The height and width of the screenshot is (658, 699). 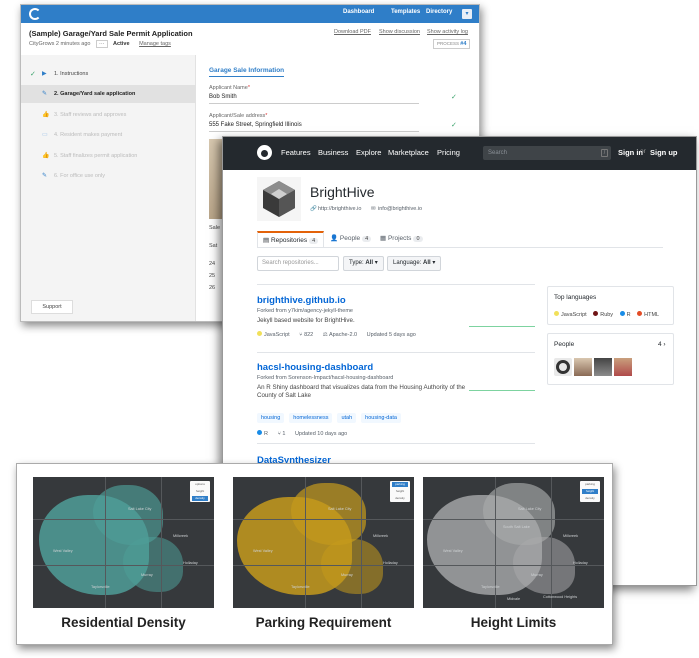 What do you see at coordinates (314, 99) in the screenshot?
I see `applicant-name-field: Bob Smith` at bounding box center [314, 99].